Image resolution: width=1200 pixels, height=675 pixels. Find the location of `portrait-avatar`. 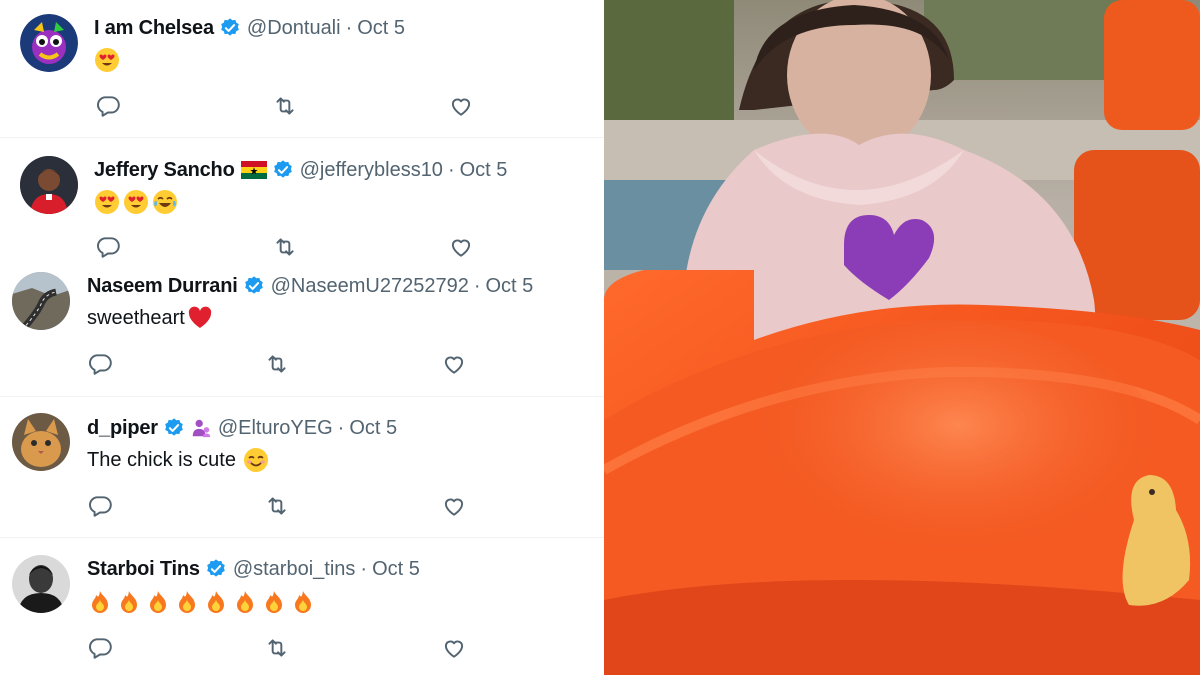

portrait-avatar is located at coordinates (41, 584).